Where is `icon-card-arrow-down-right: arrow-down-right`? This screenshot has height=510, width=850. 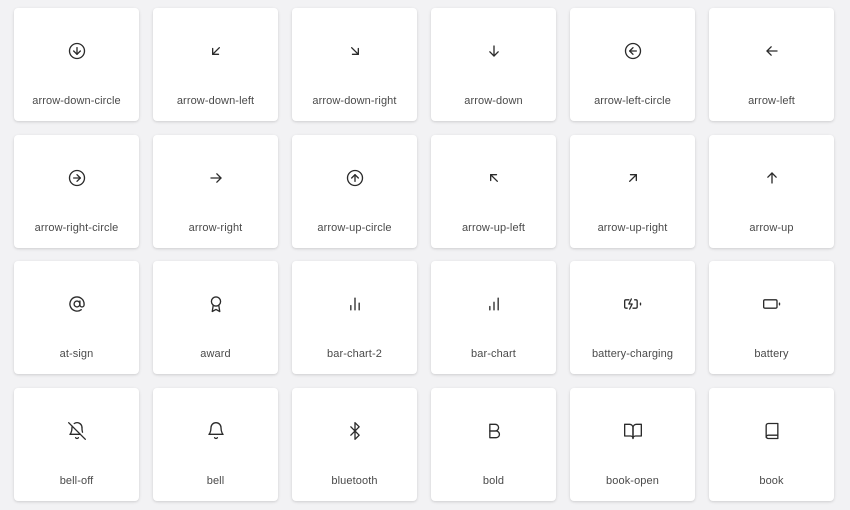
icon-card-arrow-down-right: arrow-down-right is located at coordinates (354, 64).